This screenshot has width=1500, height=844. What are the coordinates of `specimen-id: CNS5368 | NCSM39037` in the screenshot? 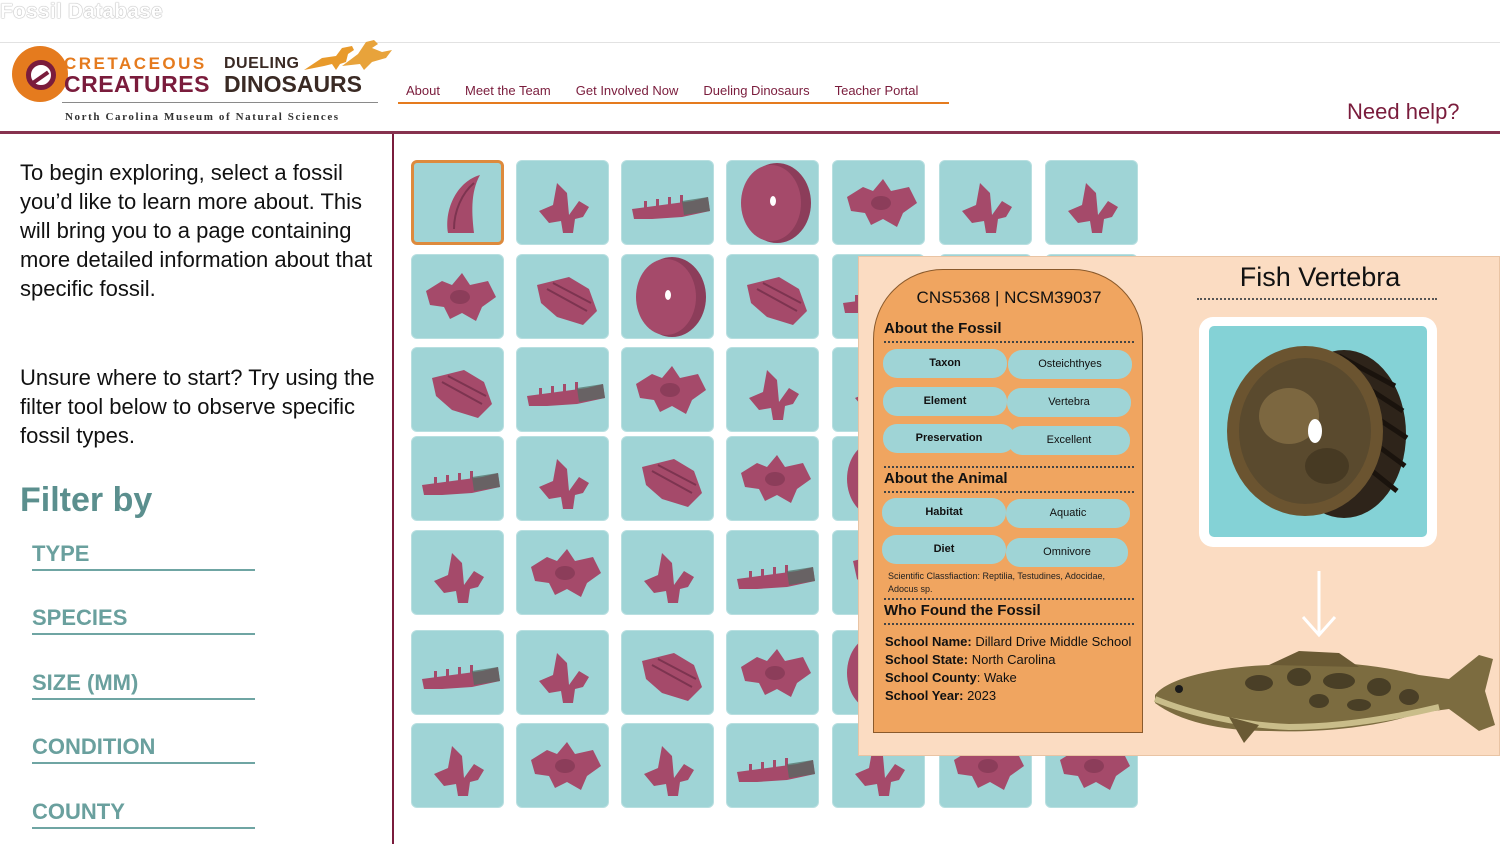 It's located at (1009, 297).